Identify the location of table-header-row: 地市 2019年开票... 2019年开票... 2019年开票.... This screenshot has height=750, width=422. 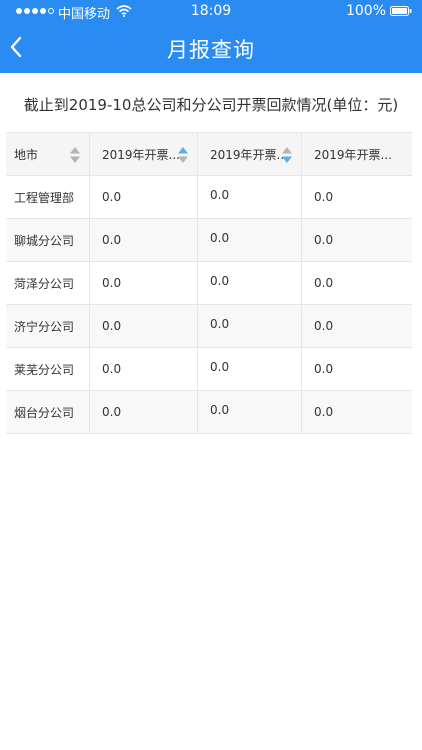
(209, 154).